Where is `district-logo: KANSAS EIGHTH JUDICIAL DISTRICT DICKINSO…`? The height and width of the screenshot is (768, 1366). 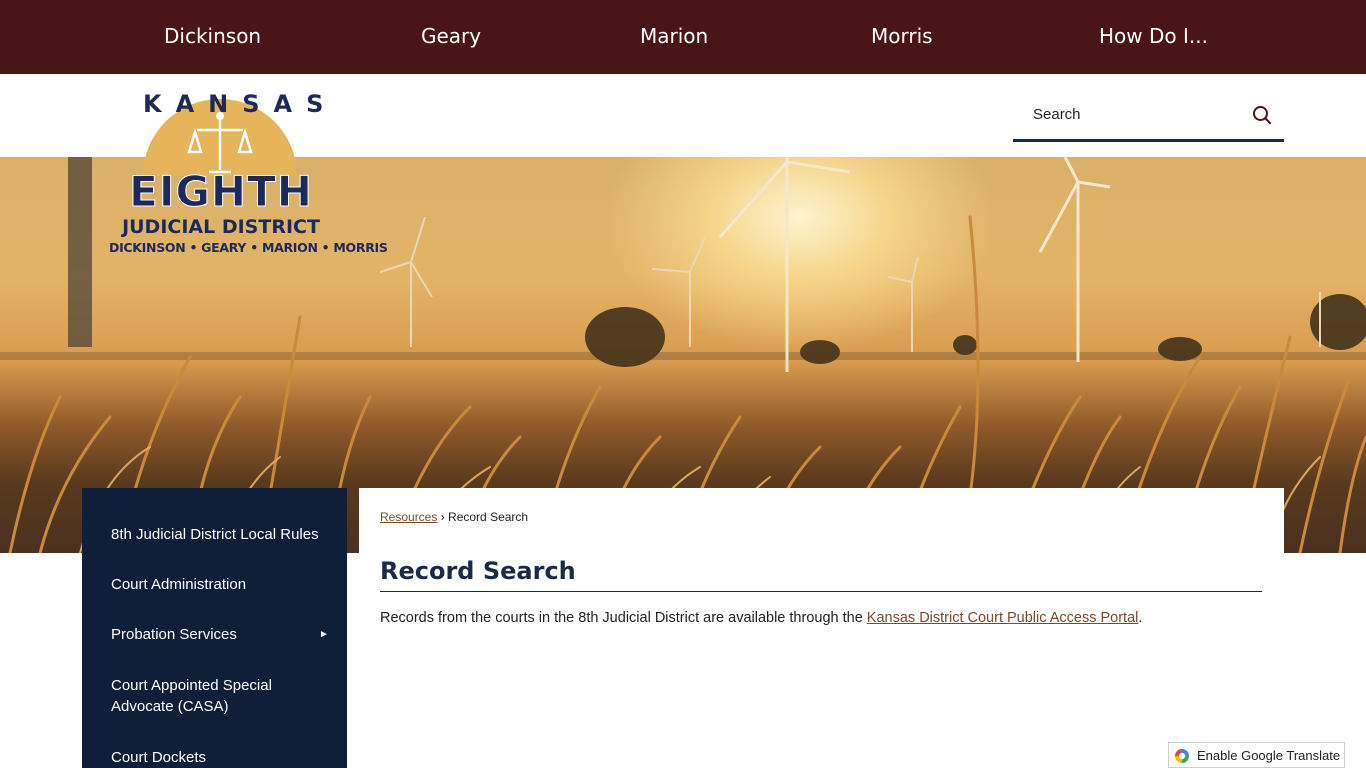
district-logo: KANSAS EIGHTH JUDICIAL DISTRICT DICKINSO… is located at coordinates (246, 175).